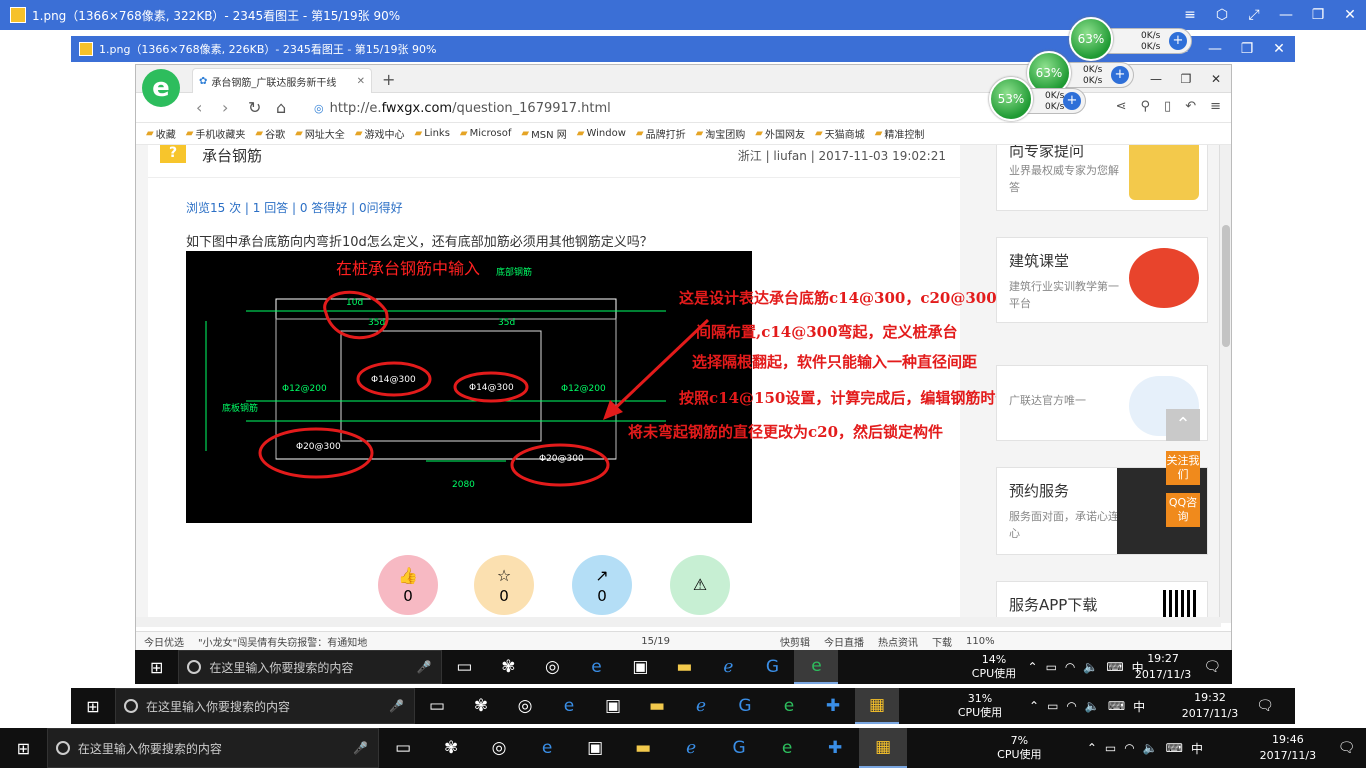 Image resolution: width=1366 pixels, height=768 pixels. Describe the element at coordinates (199, 107) in the screenshot. I see `back-icon: ‹` at that location.